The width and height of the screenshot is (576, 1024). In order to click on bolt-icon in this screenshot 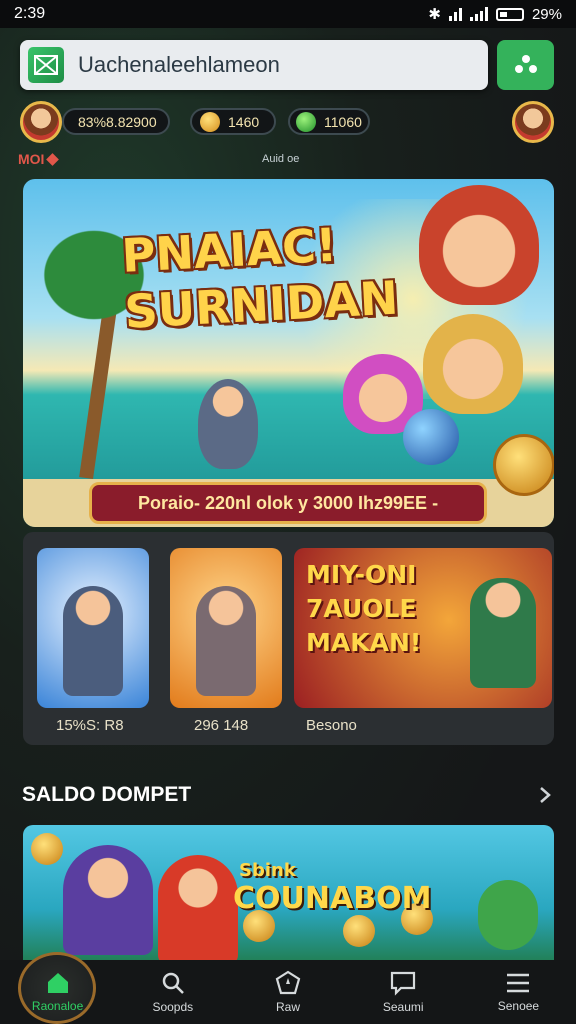, I will do `click(210, 121)`.